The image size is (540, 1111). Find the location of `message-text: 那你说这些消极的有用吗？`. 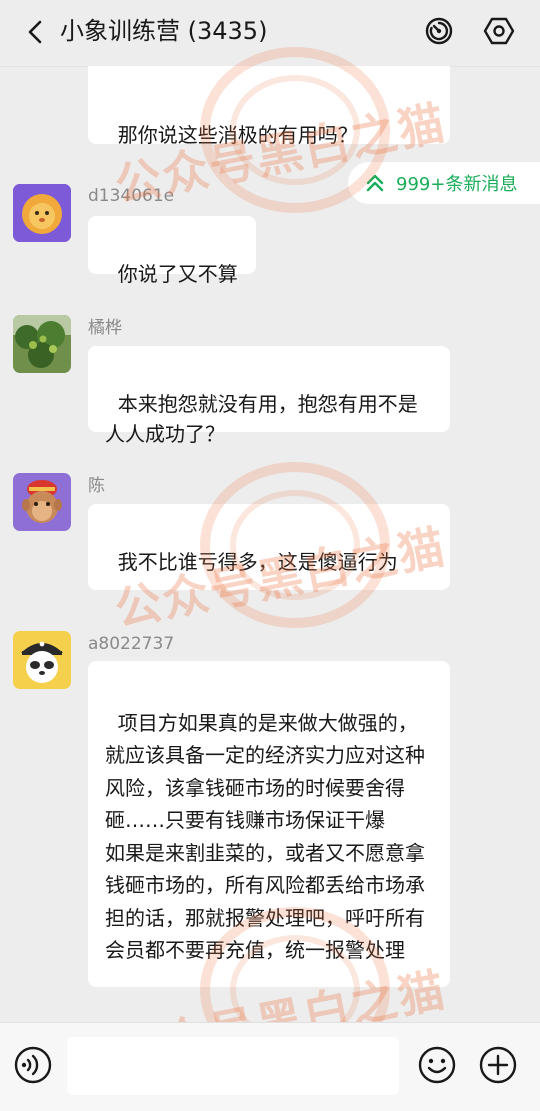

message-text: 那你说这些消极的有用吗？ is located at coordinates (237, 135).